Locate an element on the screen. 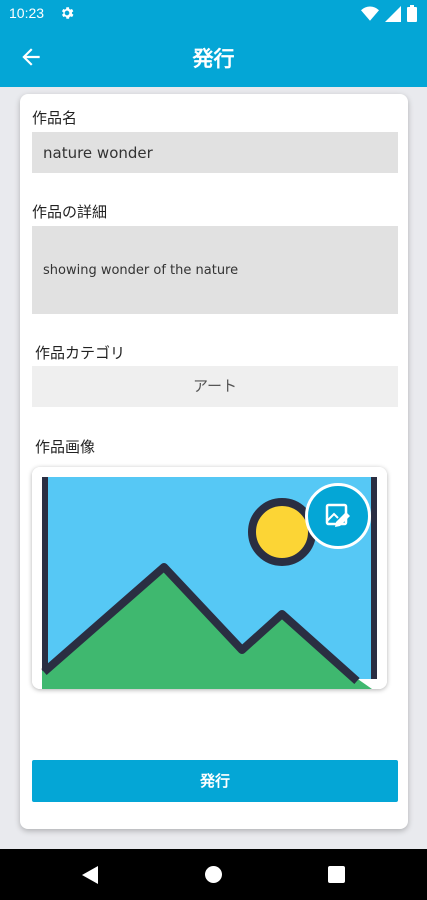 The width and height of the screenshot is (427, 900). nav-recents-icon is located at coordinates (336, 874).